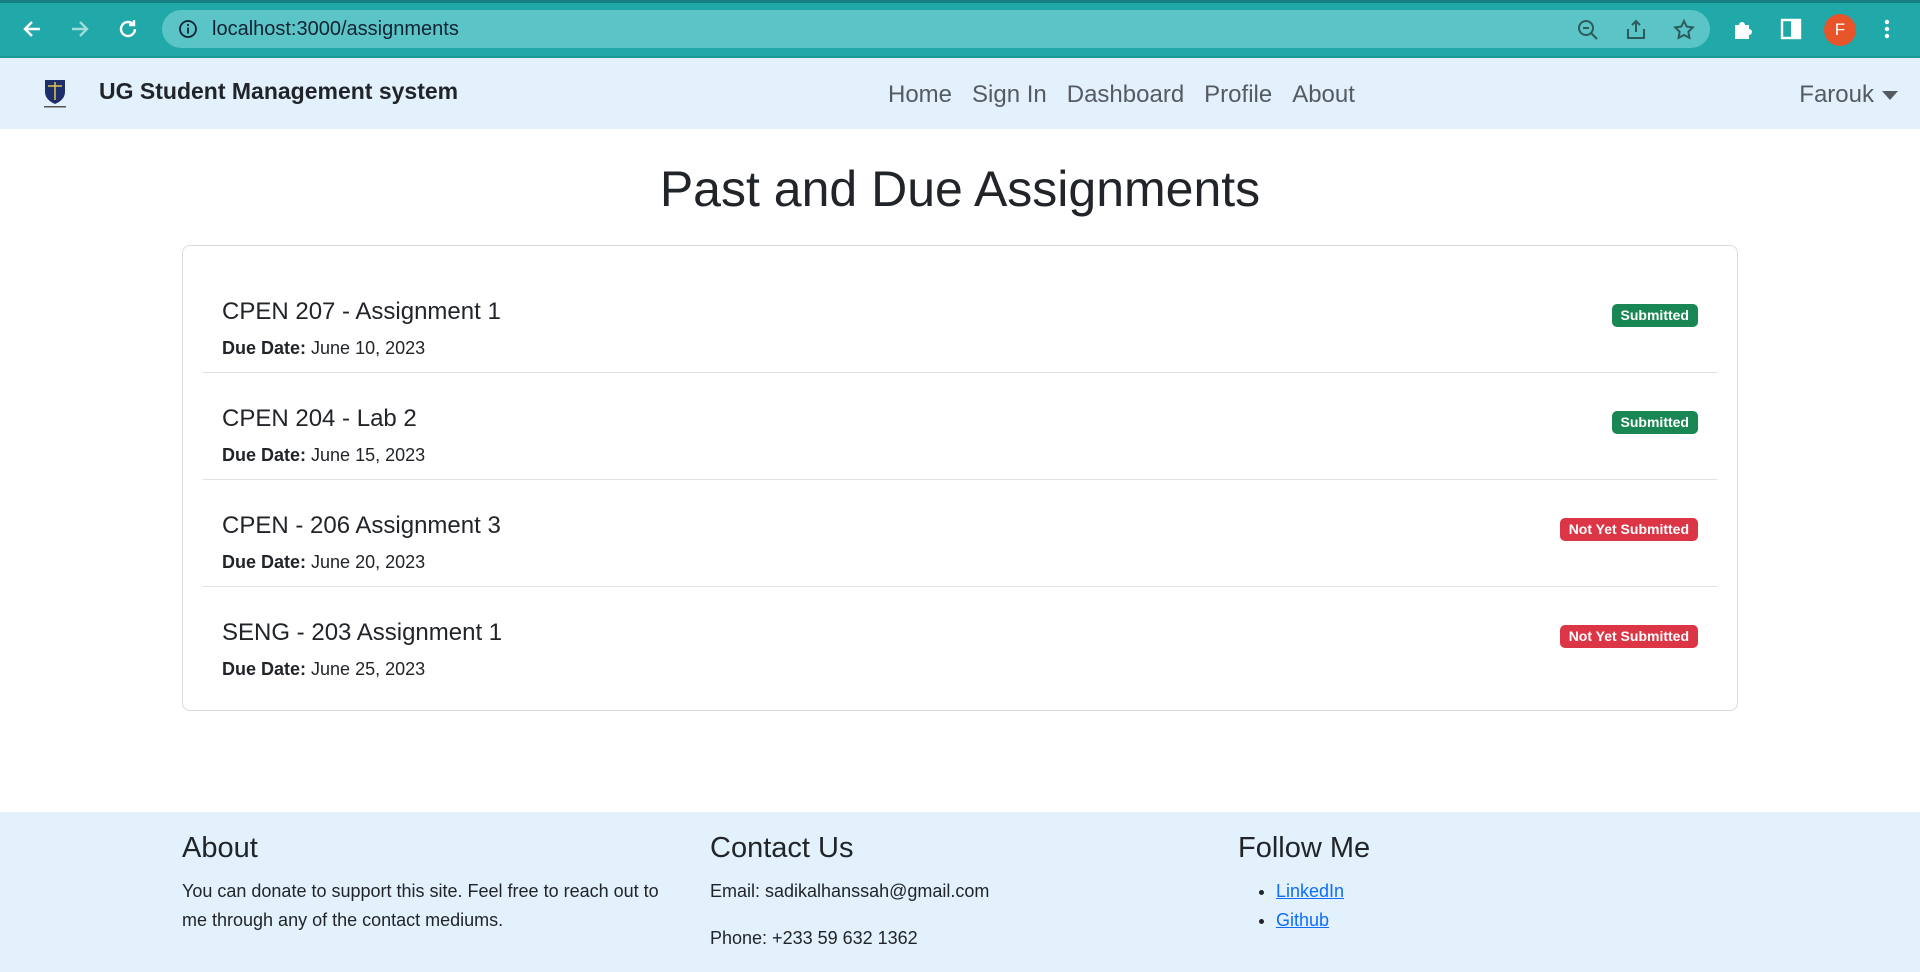 The image size is (1920, 972). What do you see at coordinates (814, 938) in the screenshot?
I see `contact-phone: Phone: +233 59 632 1362` at bounding box center [814, 938].